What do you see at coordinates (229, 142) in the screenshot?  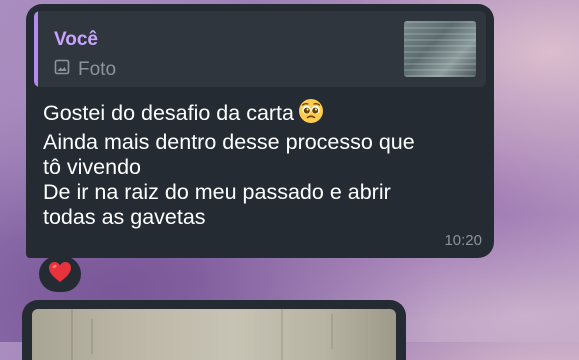 I see `message-line: Ainda mais dentro desse processo que` at bounding box center [229, 142].